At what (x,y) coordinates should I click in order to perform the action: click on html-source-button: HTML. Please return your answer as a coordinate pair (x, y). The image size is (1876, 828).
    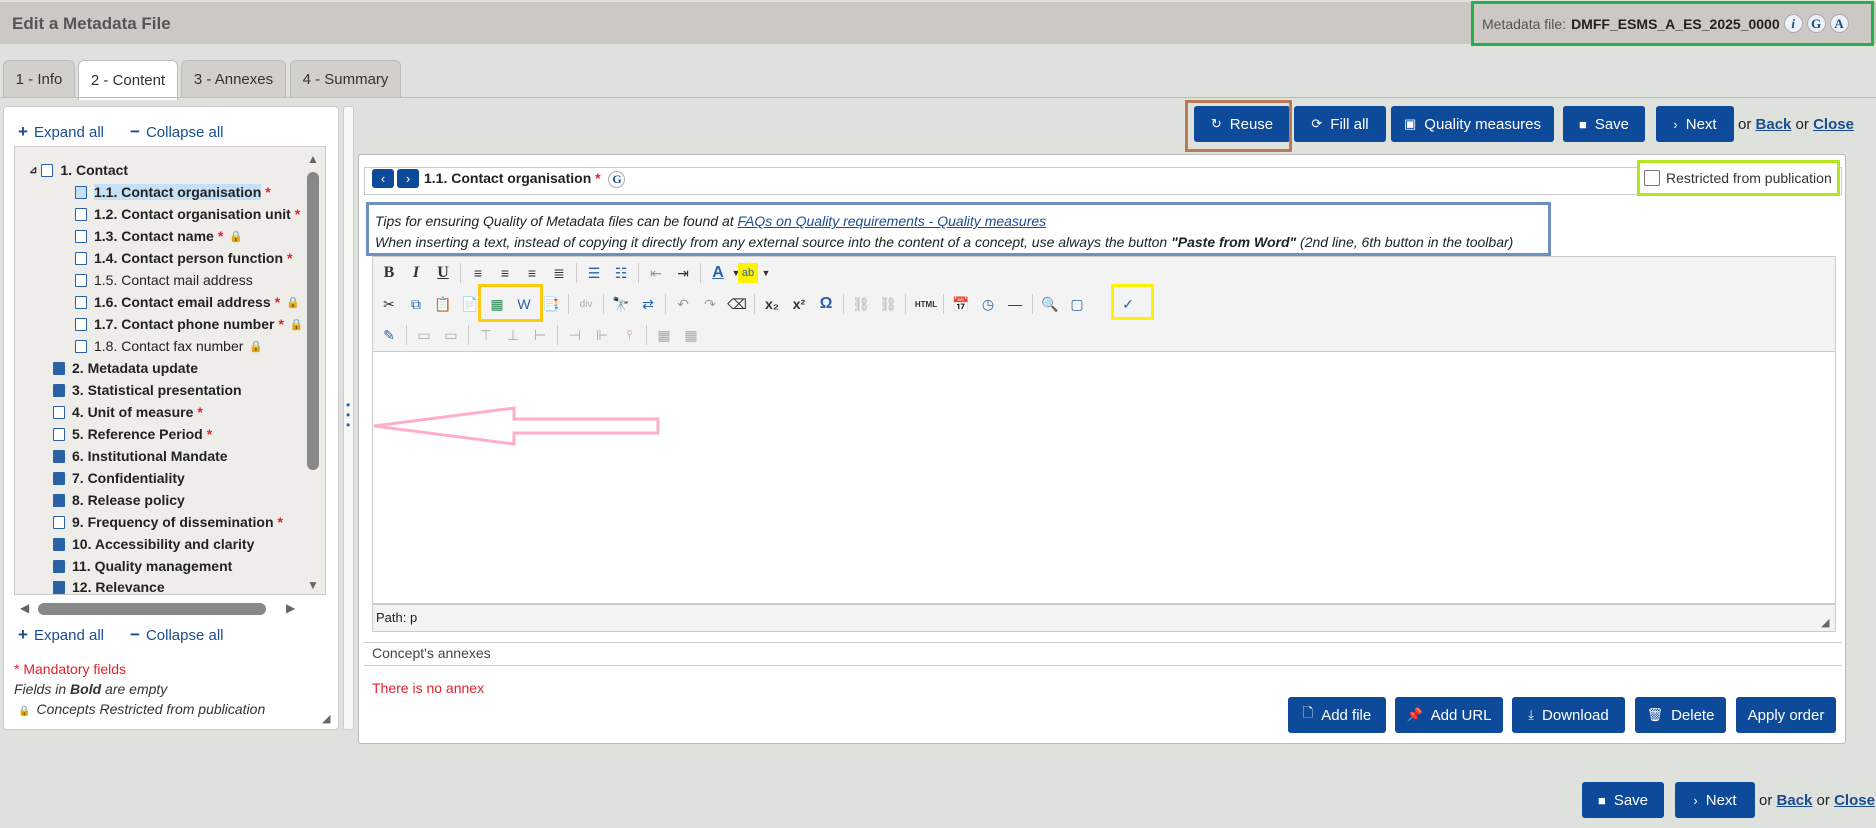
    Looking at the image, I should click on (926, 304).